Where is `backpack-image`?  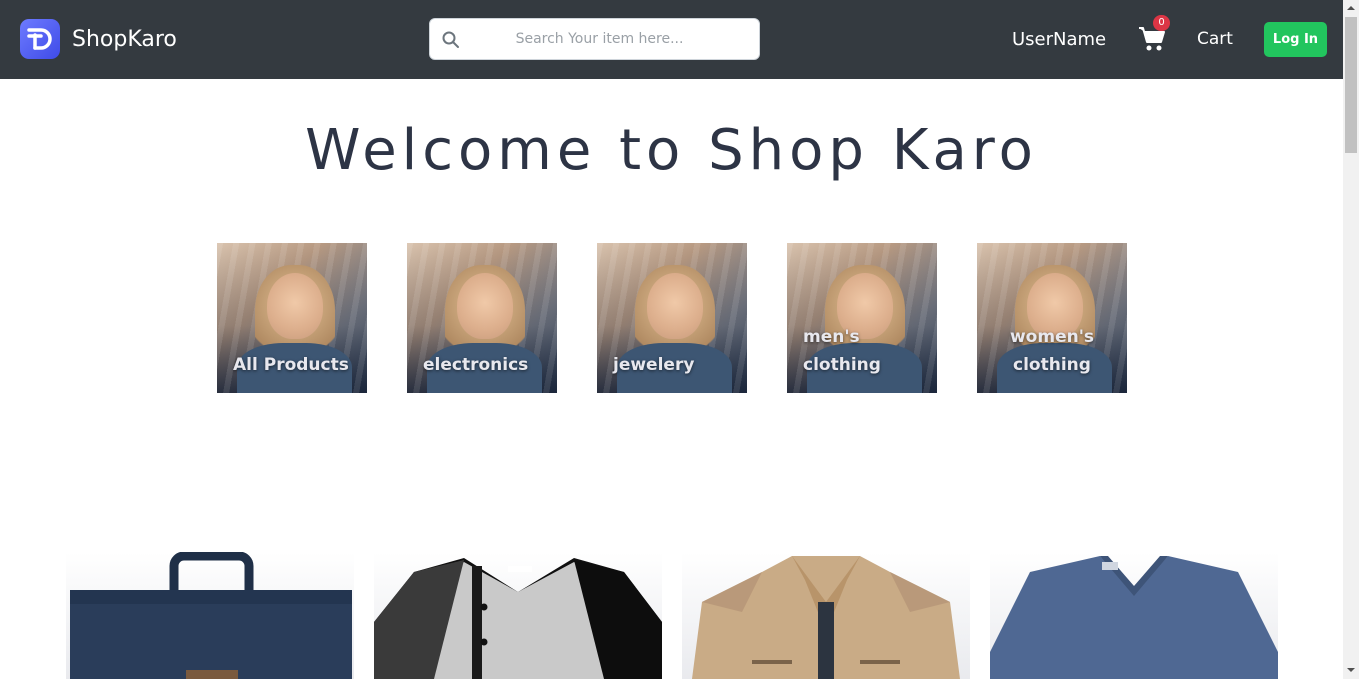
backpack-image is located at coordinates (211, 615).